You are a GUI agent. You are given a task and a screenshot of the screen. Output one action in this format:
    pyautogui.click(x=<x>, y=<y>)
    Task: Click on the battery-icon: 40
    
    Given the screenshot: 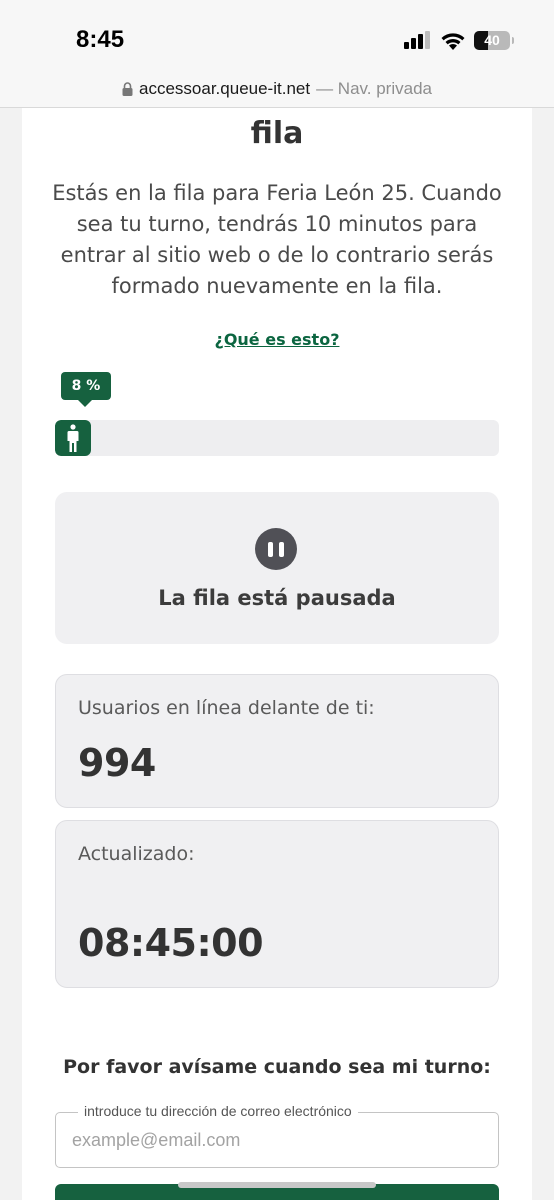 What is the action you would take?
    pyautogui.click(x=494, y=40)
    